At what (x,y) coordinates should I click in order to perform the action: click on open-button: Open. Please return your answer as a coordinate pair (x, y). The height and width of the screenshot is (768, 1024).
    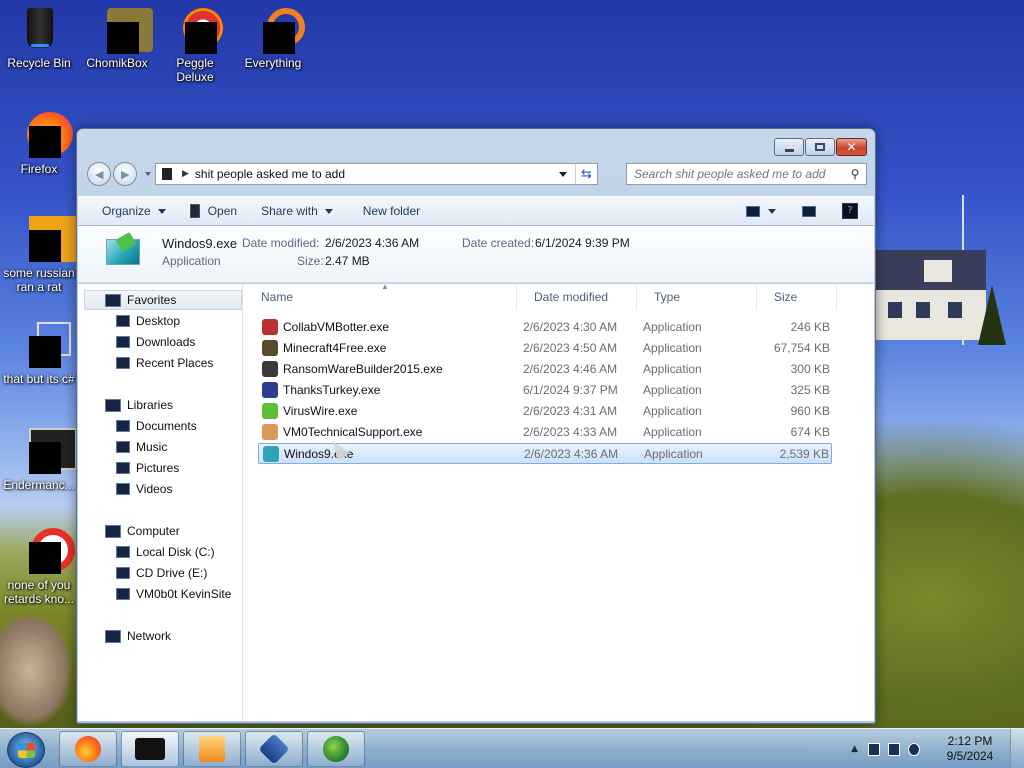
    Looking at the image, I should click on (213, 211).